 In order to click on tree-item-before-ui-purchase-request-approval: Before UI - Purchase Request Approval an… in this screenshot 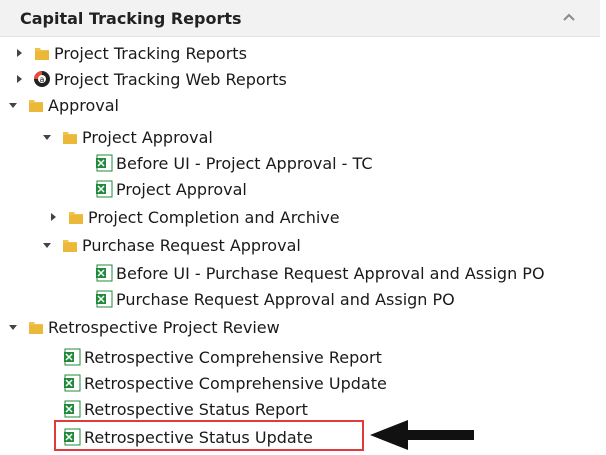, I will do `click(319, 273)`.